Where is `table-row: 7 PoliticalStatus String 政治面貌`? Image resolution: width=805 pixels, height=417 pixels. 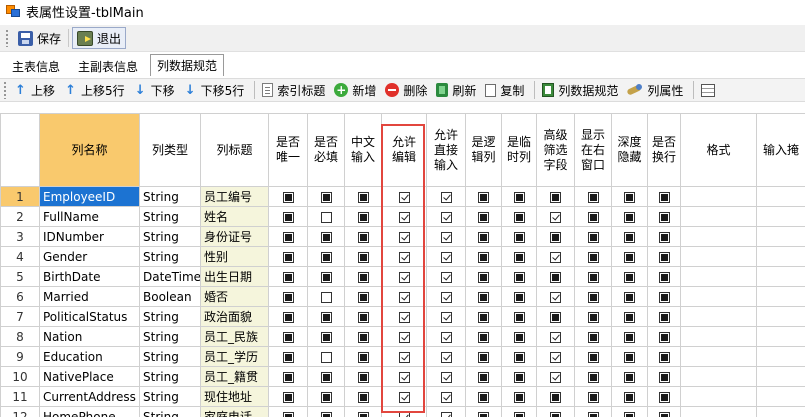
table-row: 7 PoliticalStatus String 政治面貌 is located at coordinates (402, 316).